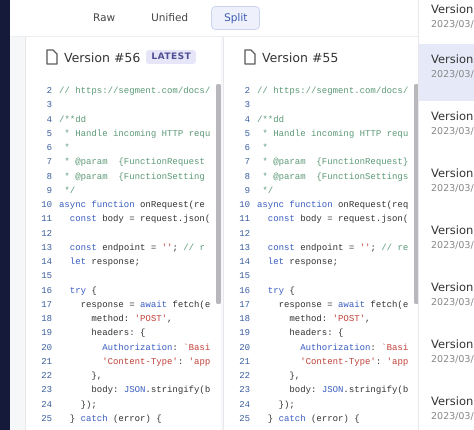 The height and width of the screenshot is (430, 474). I want to click on code-line: async function onRequest(req, so click(332, 205).